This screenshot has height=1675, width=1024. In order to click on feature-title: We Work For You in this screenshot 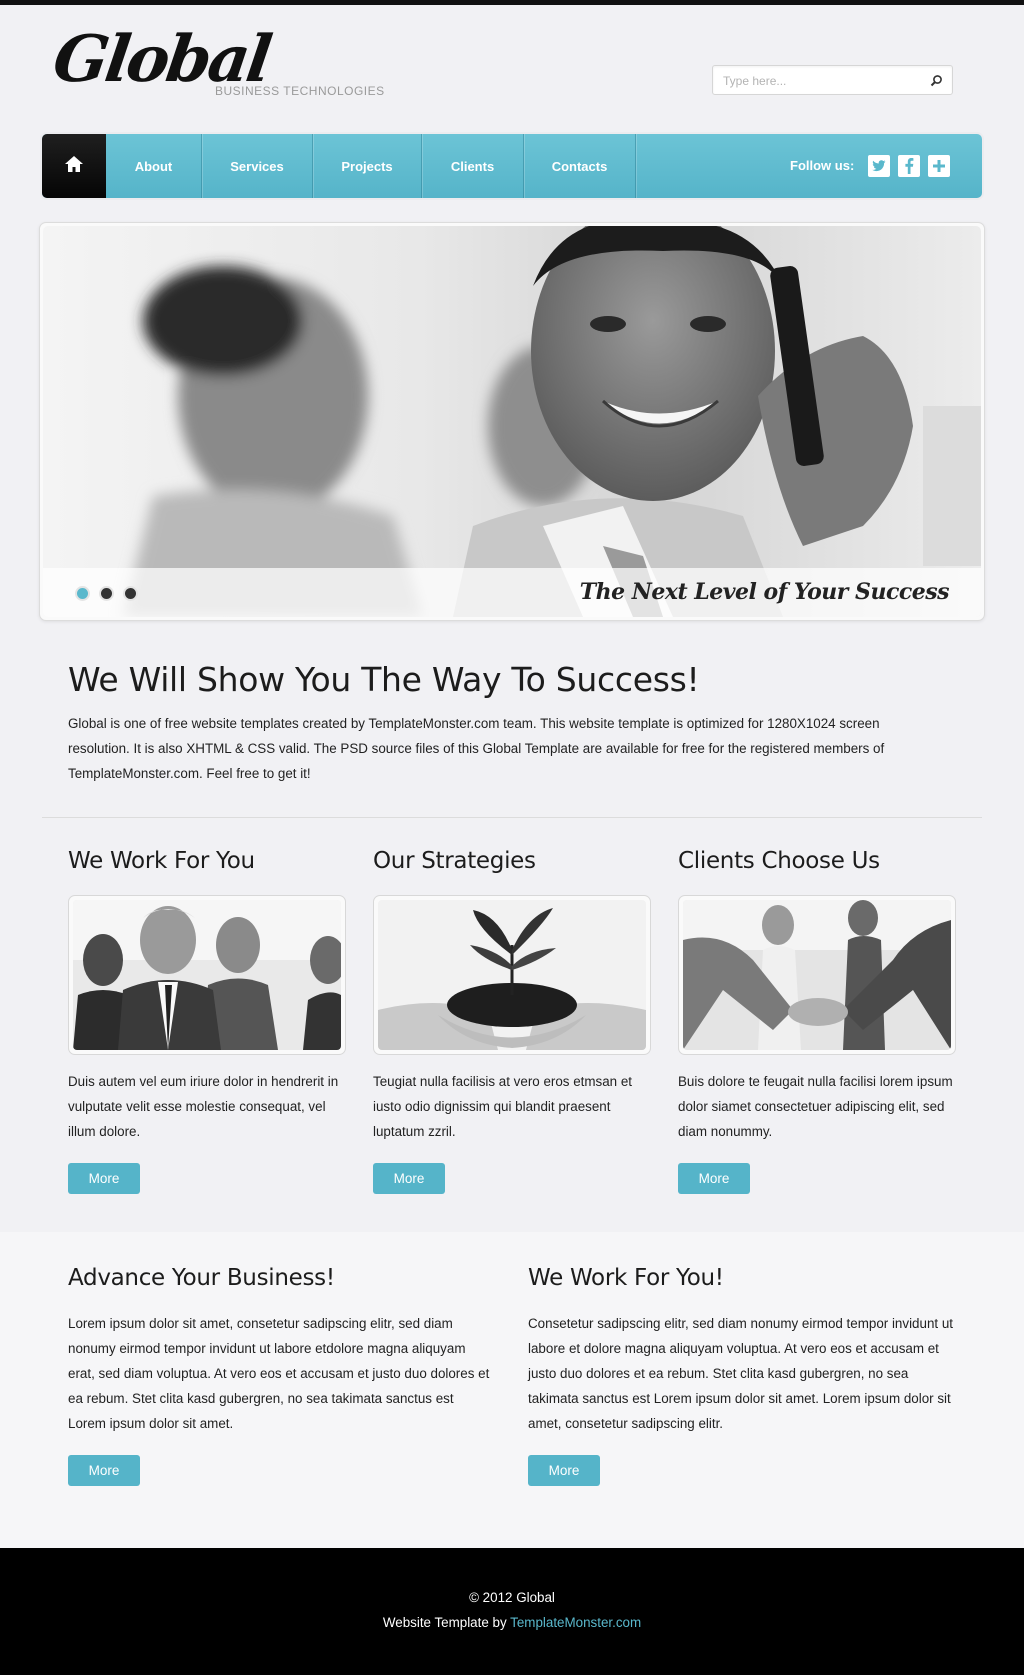, I will do `click(161, 861)`.